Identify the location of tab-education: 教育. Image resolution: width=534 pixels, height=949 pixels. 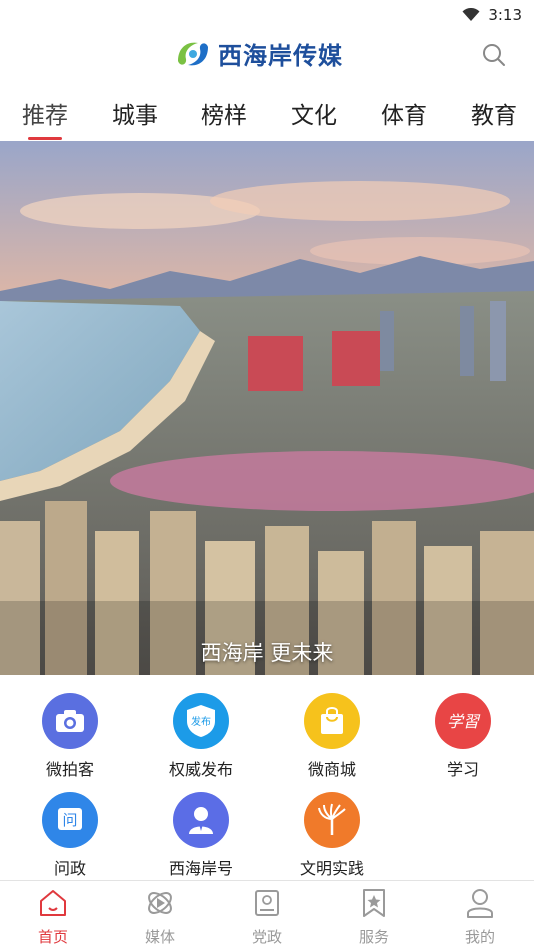
(494, 113).